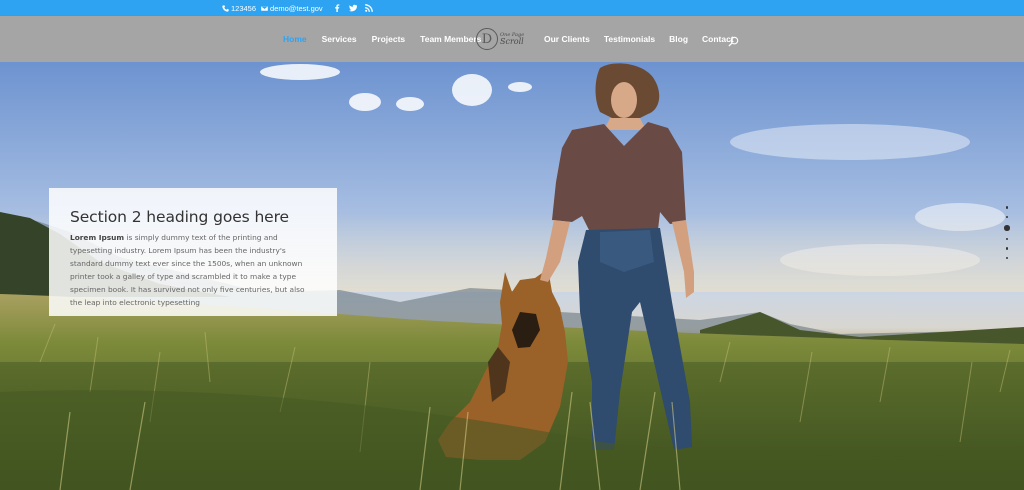 The width and height of the screenshot is (1024, 490). I want to click on facebook-link, so click(337, 8).